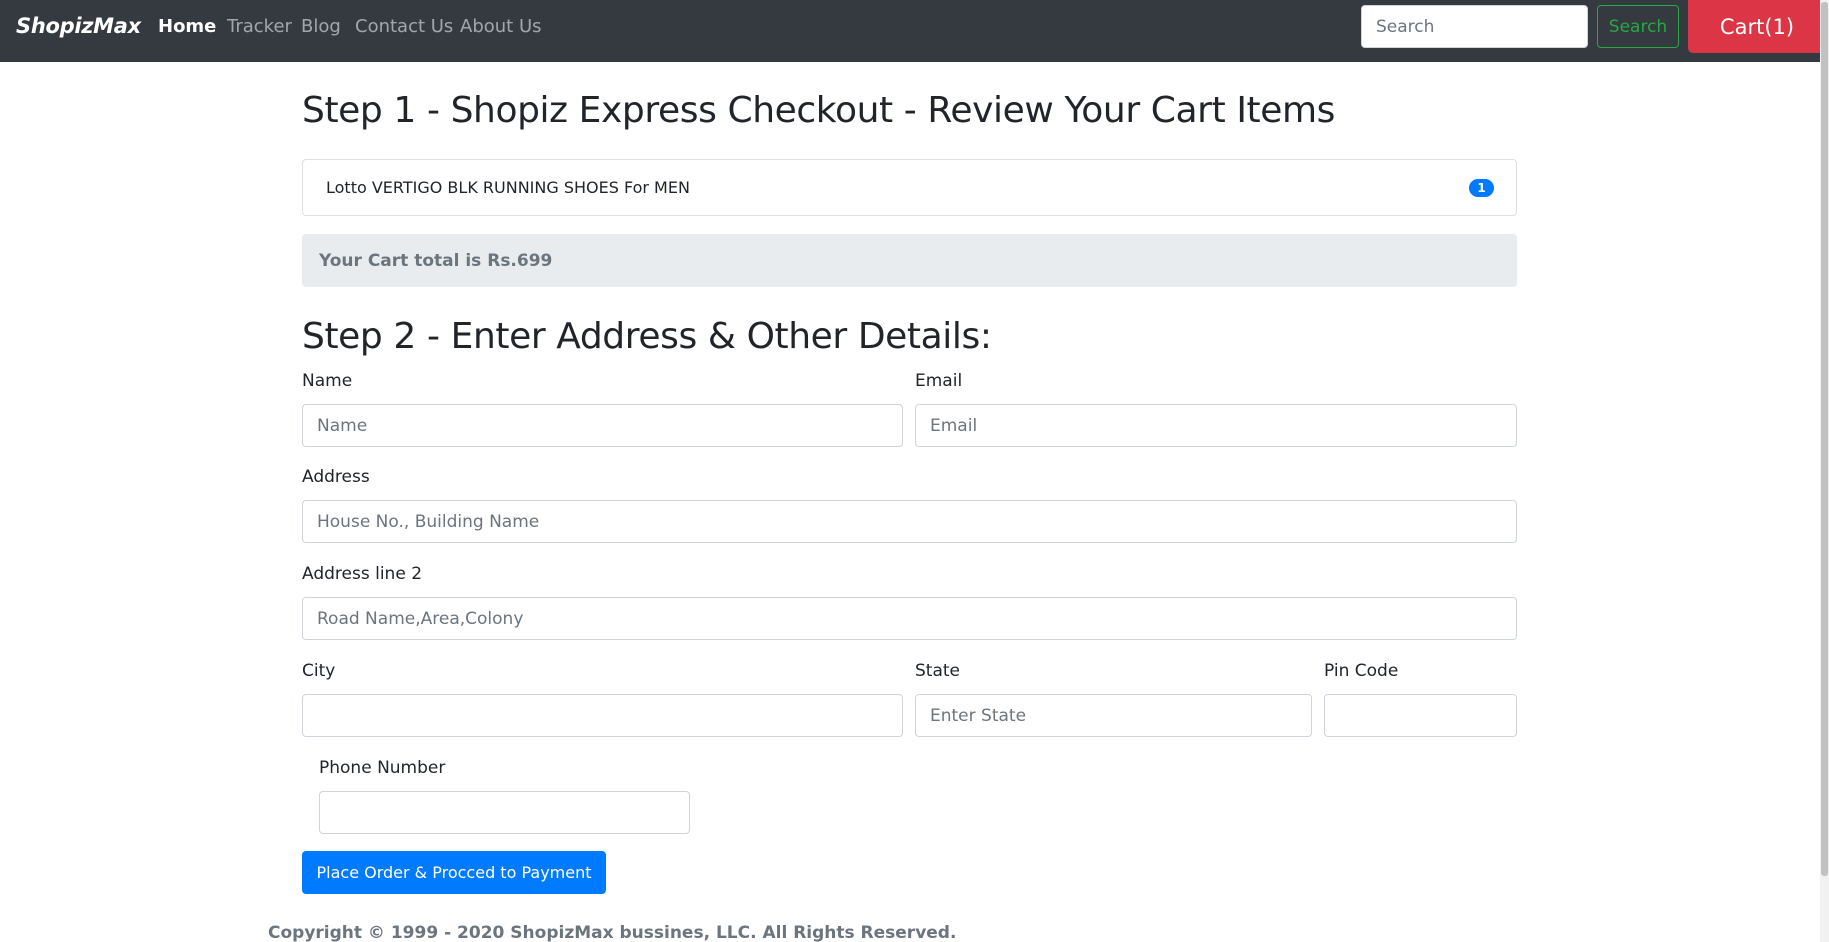  What do you see at coordinates (1216, 425) in the screenshot?
I see `email-field` at bounding box center [1216, 425].